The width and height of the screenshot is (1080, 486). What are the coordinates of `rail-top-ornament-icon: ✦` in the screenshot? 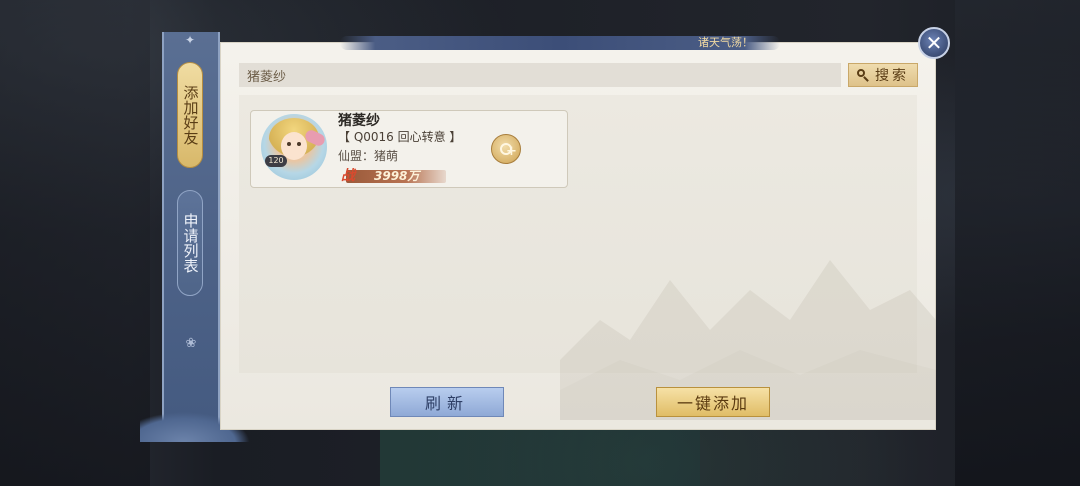 It's located at (190, 40).